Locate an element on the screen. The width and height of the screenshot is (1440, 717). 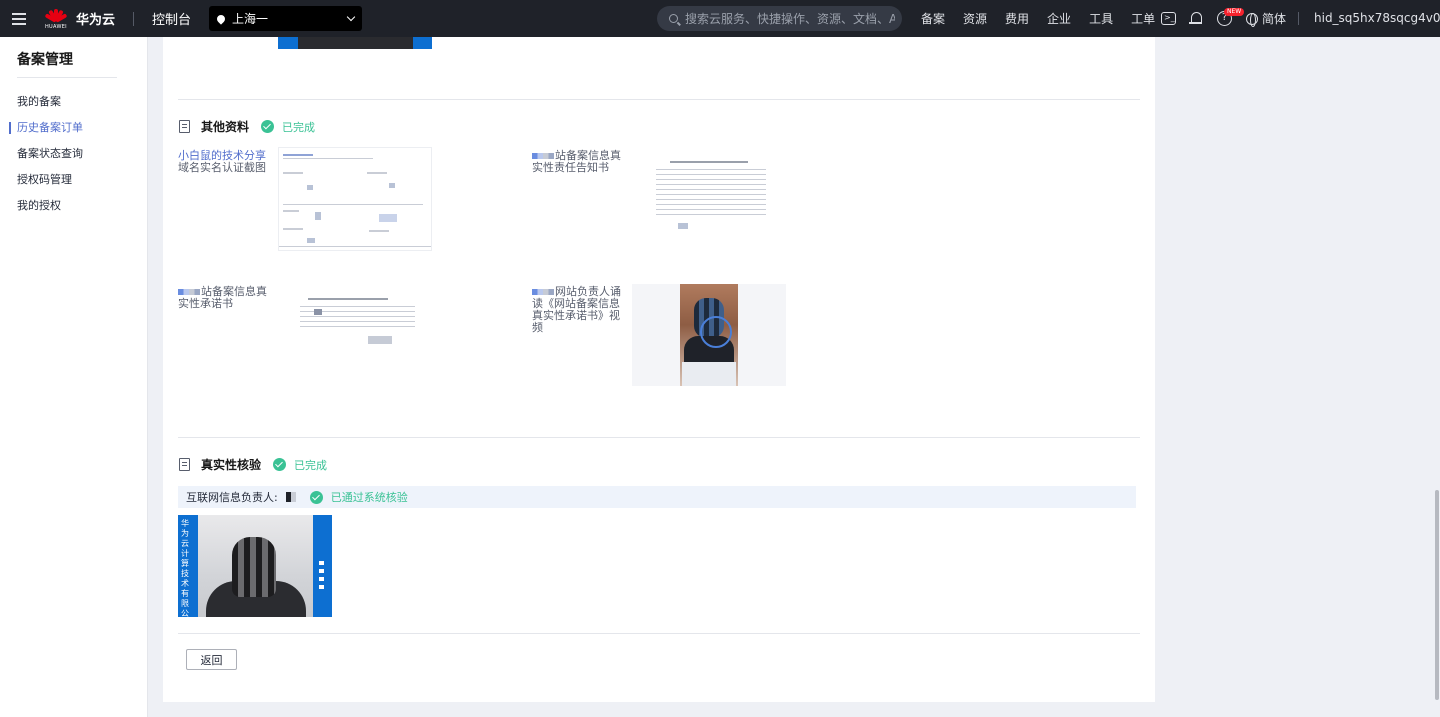
language-switch: 简体 is located at coordinates (1266, 18).